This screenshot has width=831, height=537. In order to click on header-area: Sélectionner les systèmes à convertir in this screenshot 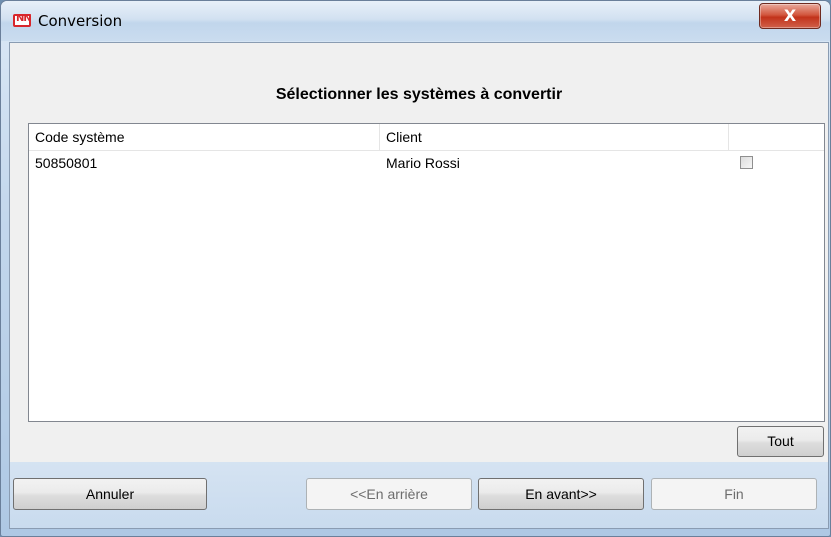, I will do `click(419, 82)`.